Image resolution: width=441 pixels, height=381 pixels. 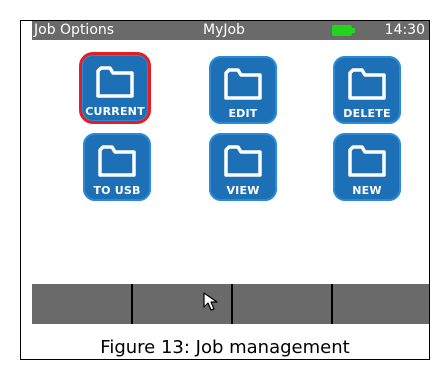 I want to click on delete-button-label: DELETE, so click(x=367, y=113).